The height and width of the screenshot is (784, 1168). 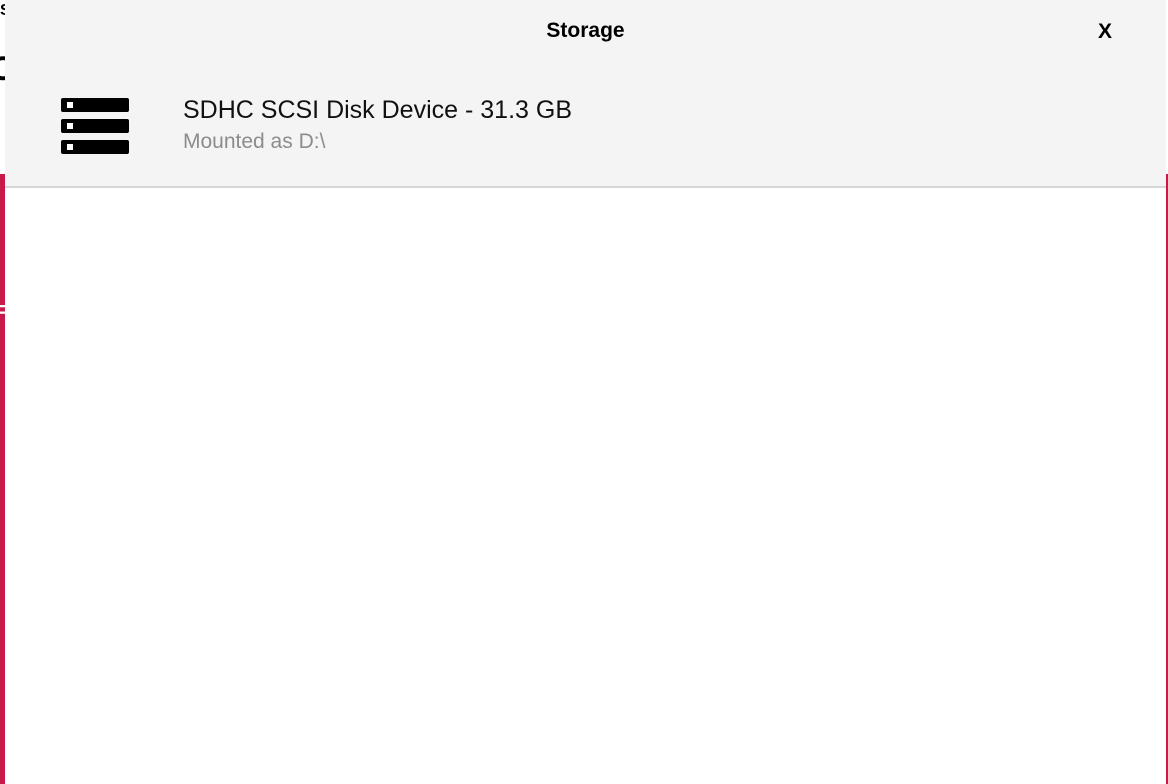 I want to click on storage-device-name: SDHC SCSI Disk Device - 31.3 GB, so click(x=377, y=110).